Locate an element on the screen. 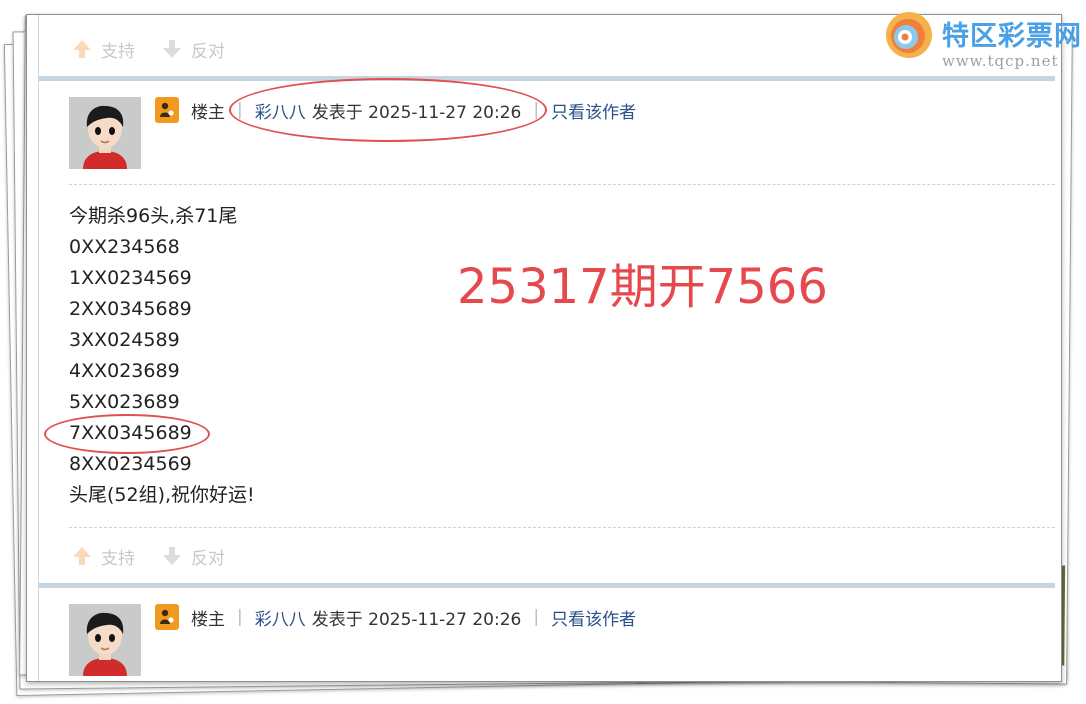  post-footer-divider is located at coordinates (562, 527).